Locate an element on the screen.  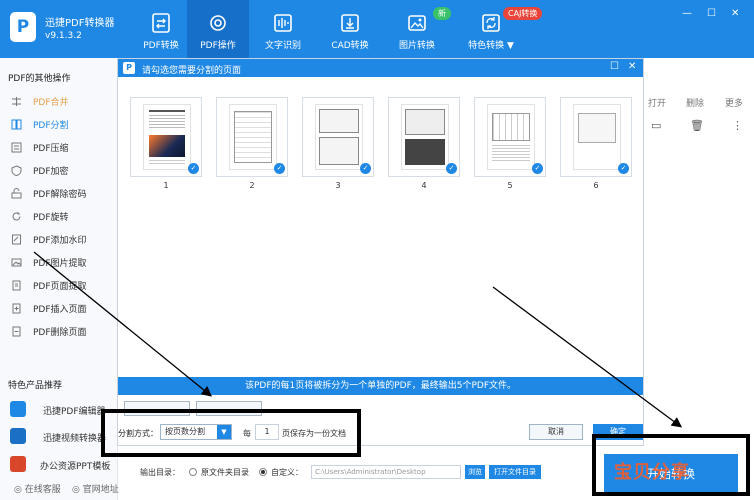
tab-label: 图片转换 is located at coordinates (416, 46).